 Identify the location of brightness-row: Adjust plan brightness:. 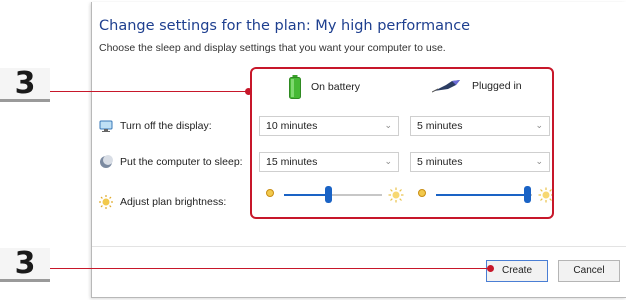
(162, 202).